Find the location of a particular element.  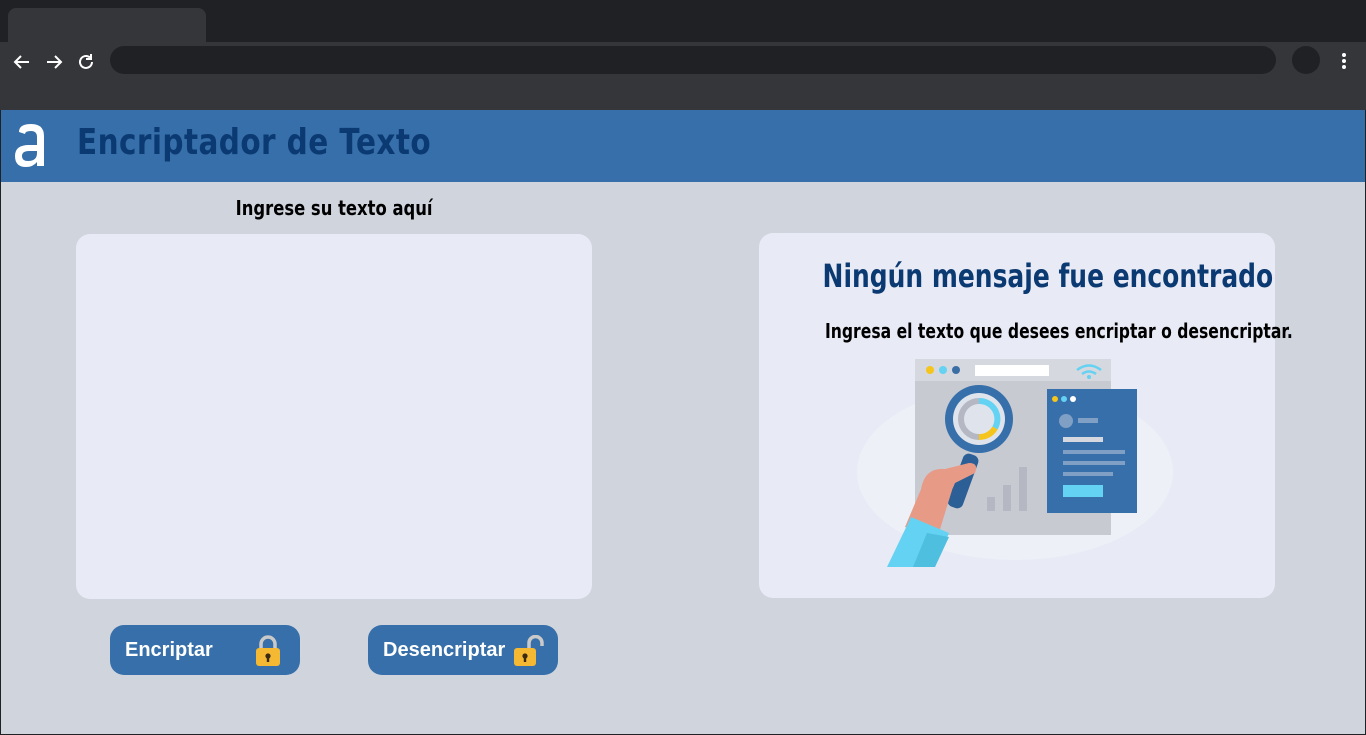

unlocked-padlock-icon is located at coordinates (528, 653).